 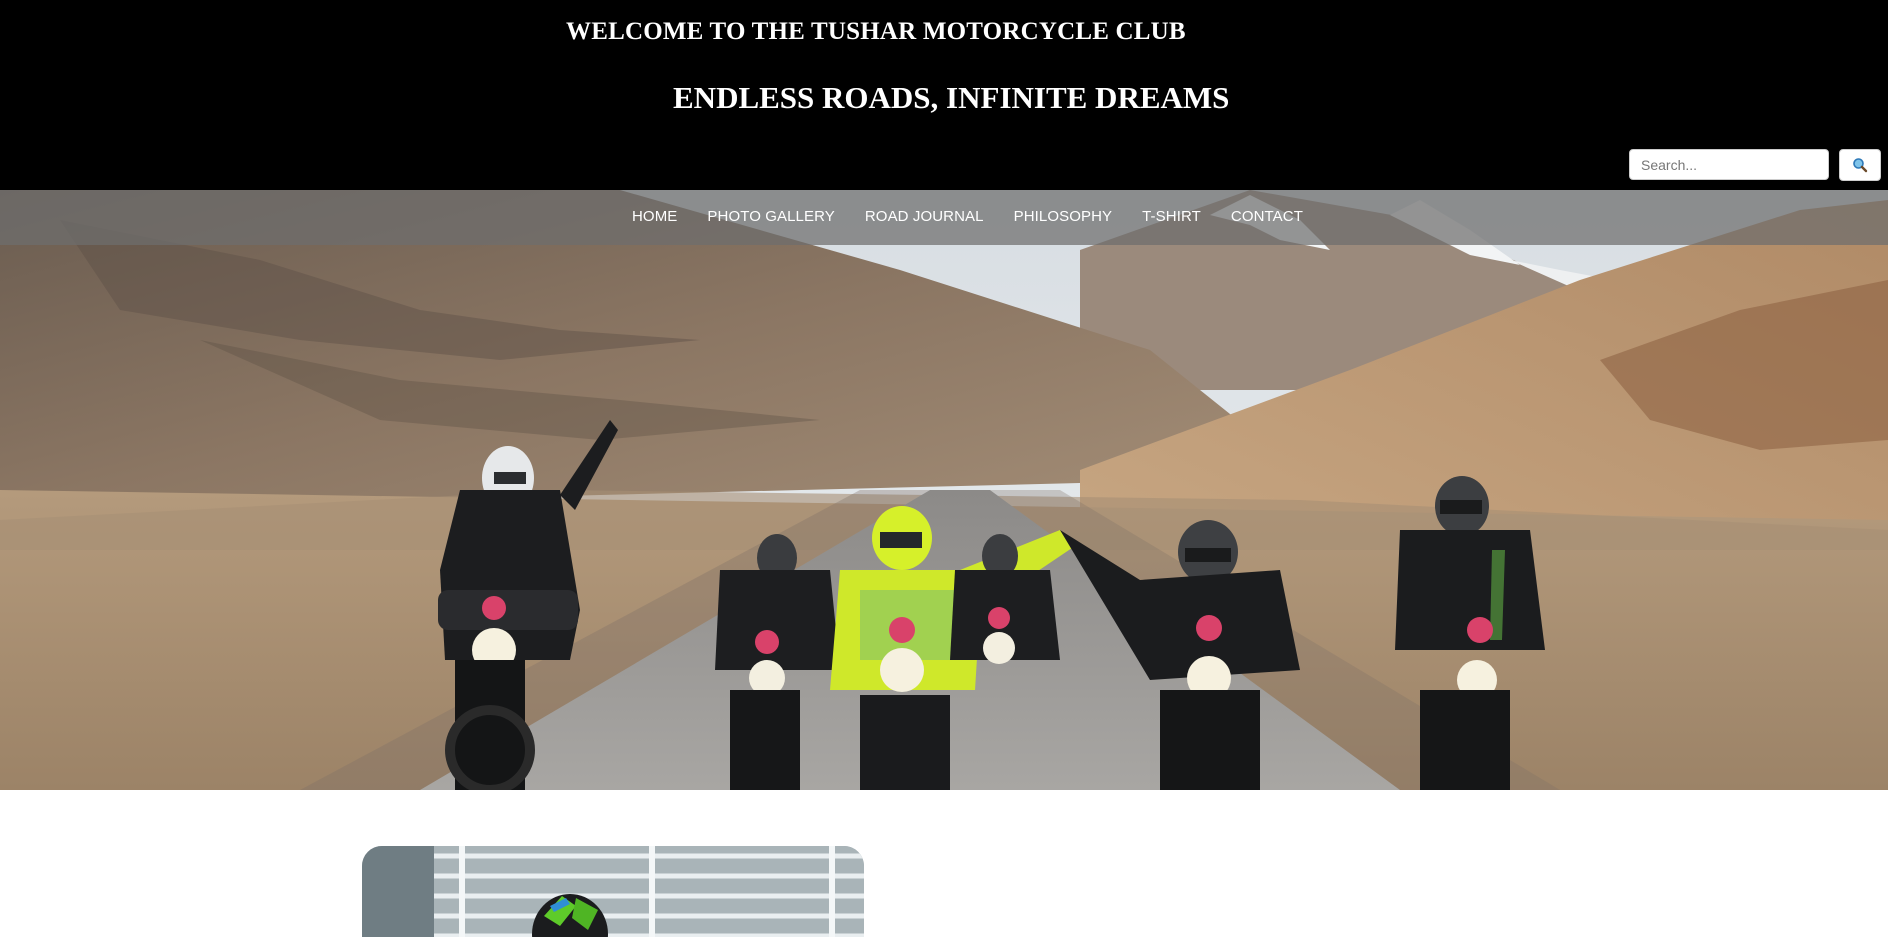 What do you see at coordinates (876, 31) in the screenshot?
I see `welcome-title: WELCOME TO THE TUSHAR MOTORCYCLE CLUB` at bounding box center [876, 31].